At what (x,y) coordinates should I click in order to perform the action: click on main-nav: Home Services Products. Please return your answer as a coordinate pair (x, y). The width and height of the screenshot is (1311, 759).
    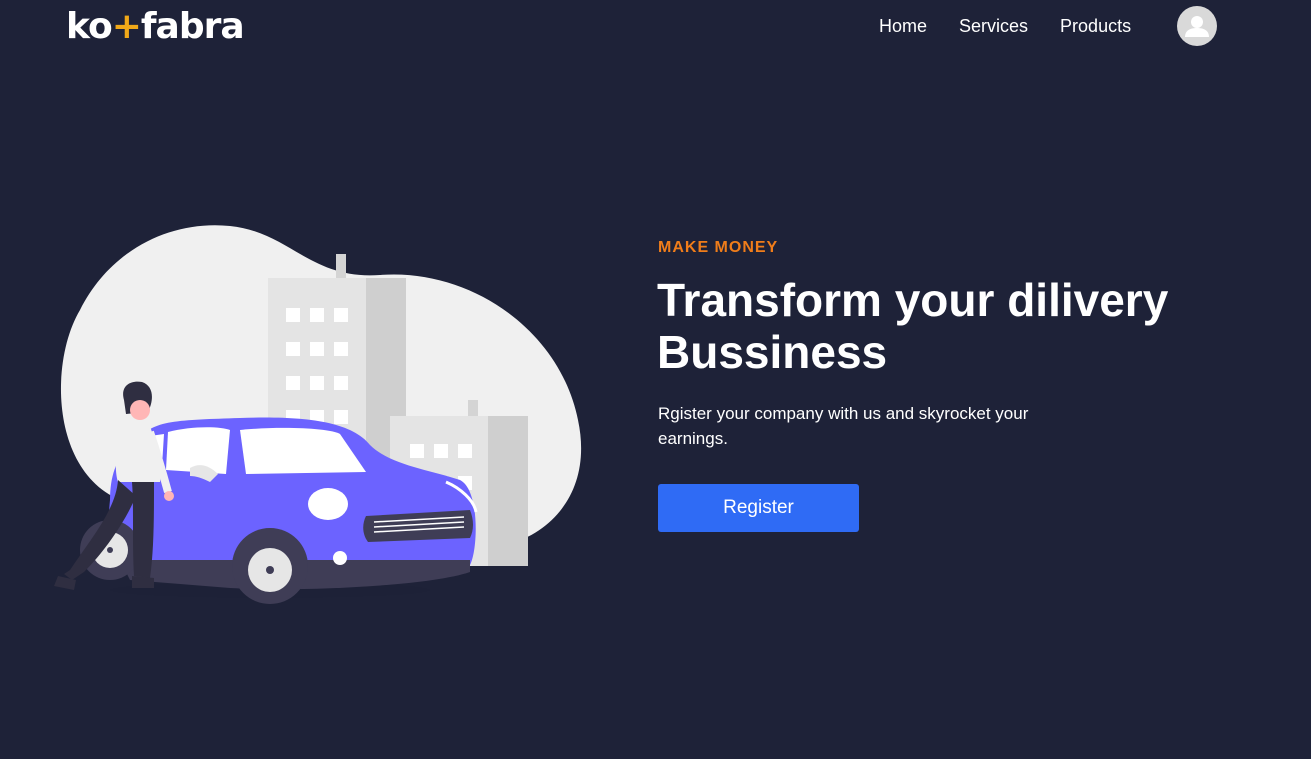
    Looking at the image, I should click on (1021, 26).